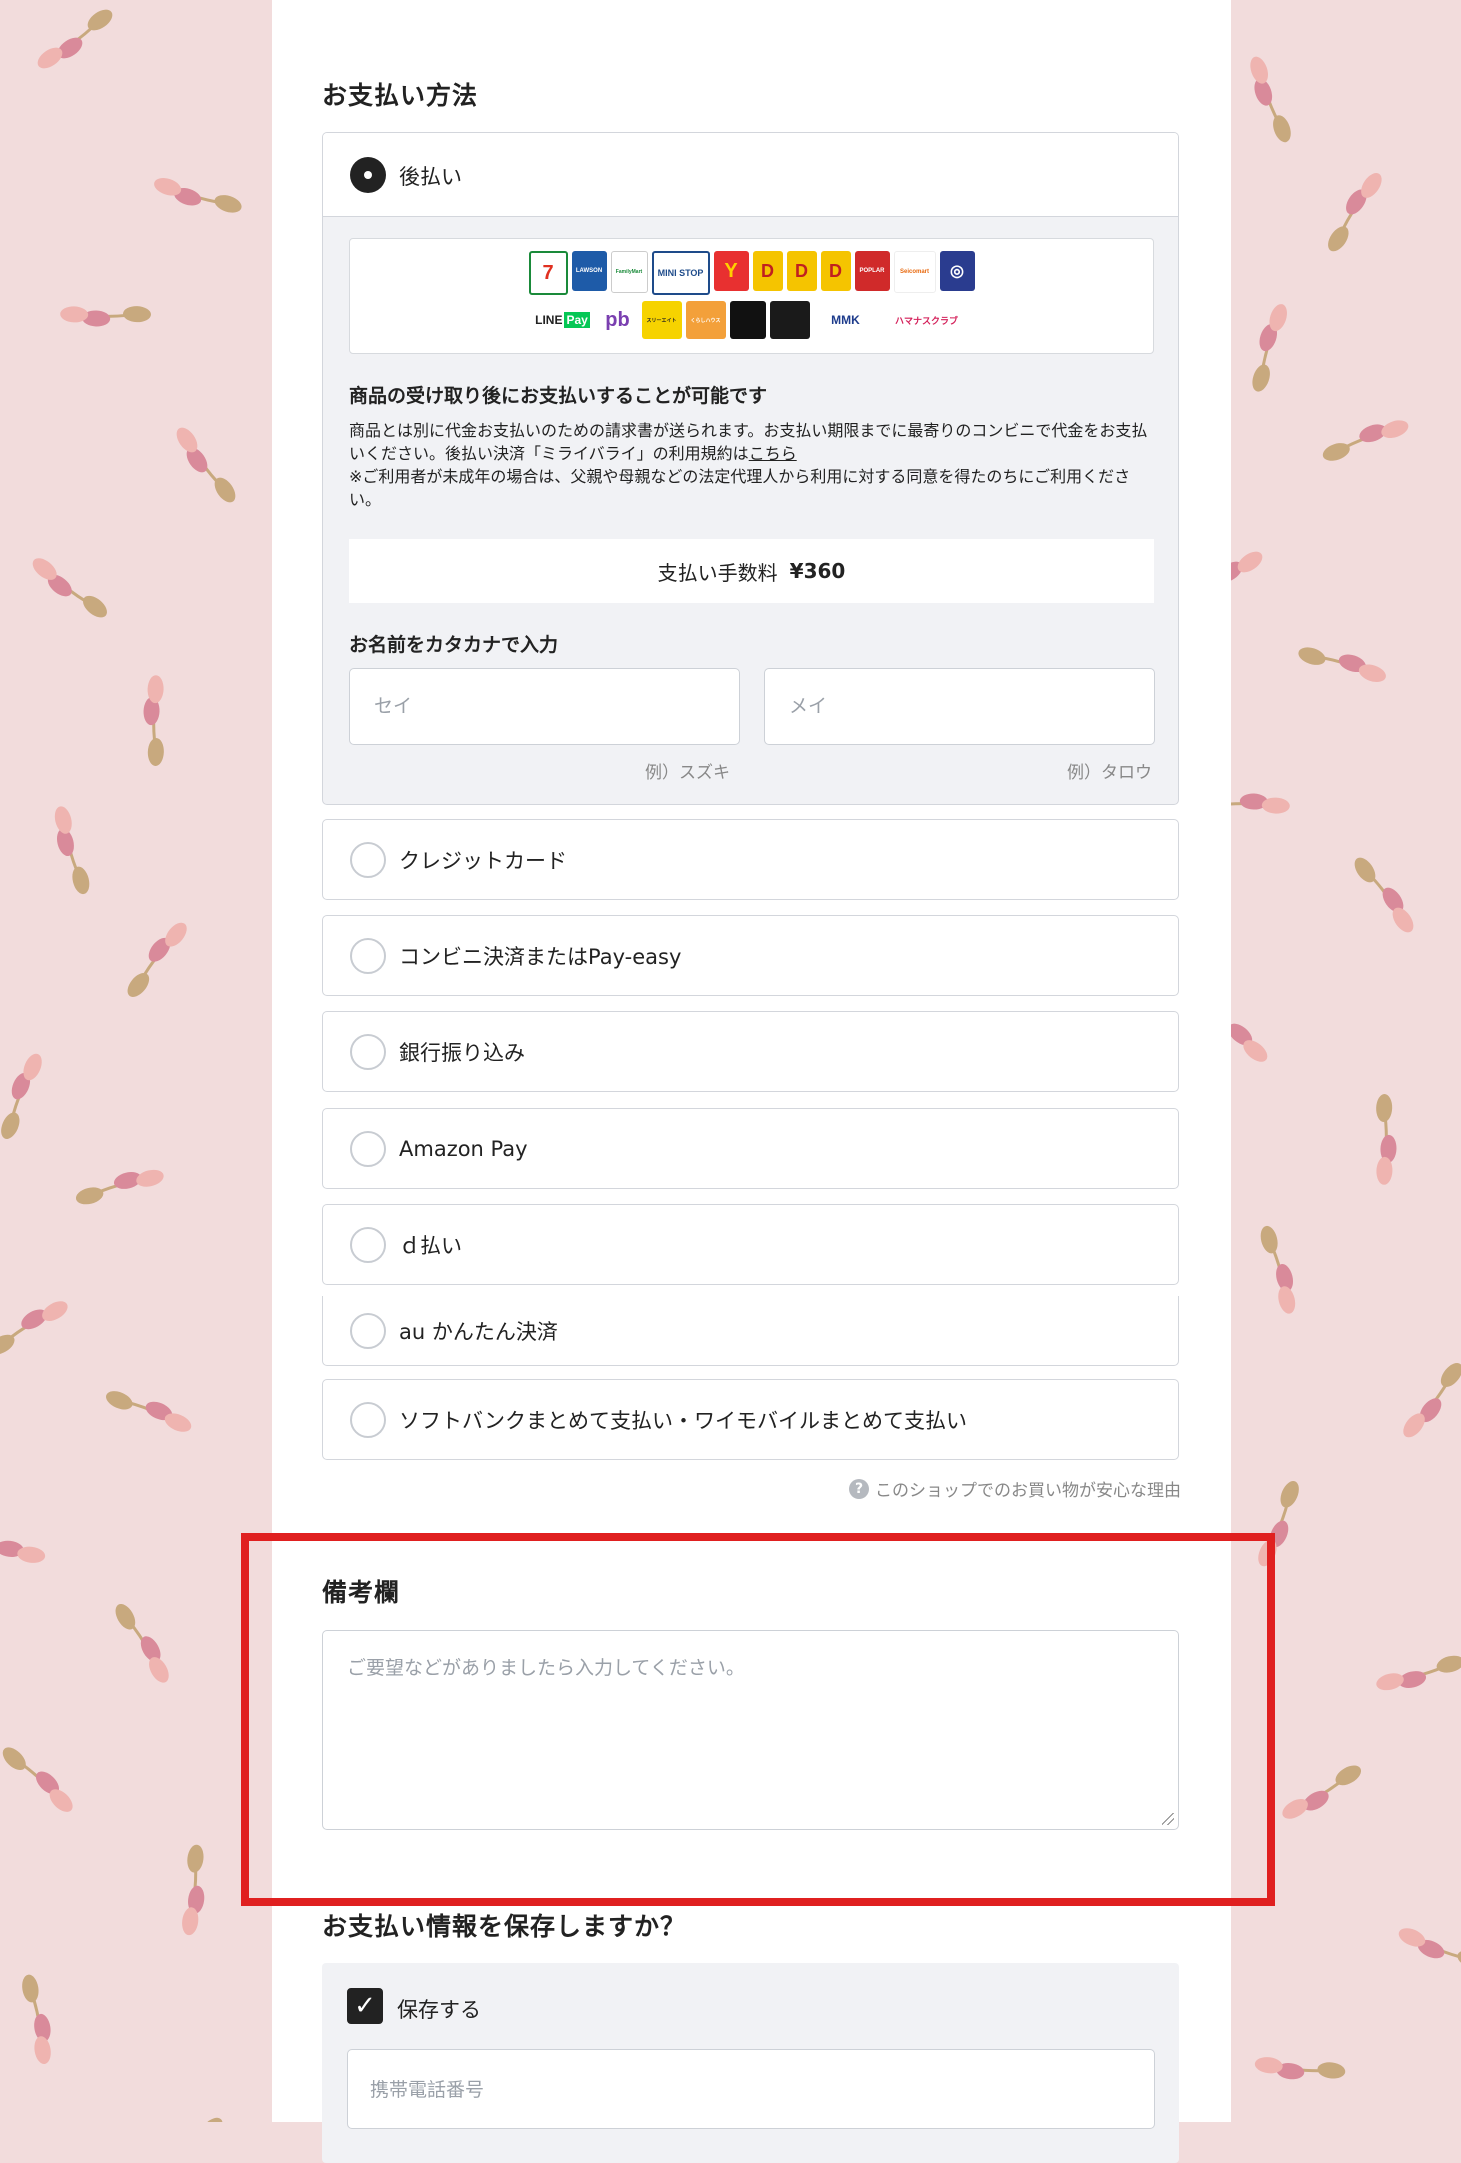 The width and height of the screenshot is (1461, 2163). I want to click on save-checkbox-label: 保存する, so click(439, 2009).